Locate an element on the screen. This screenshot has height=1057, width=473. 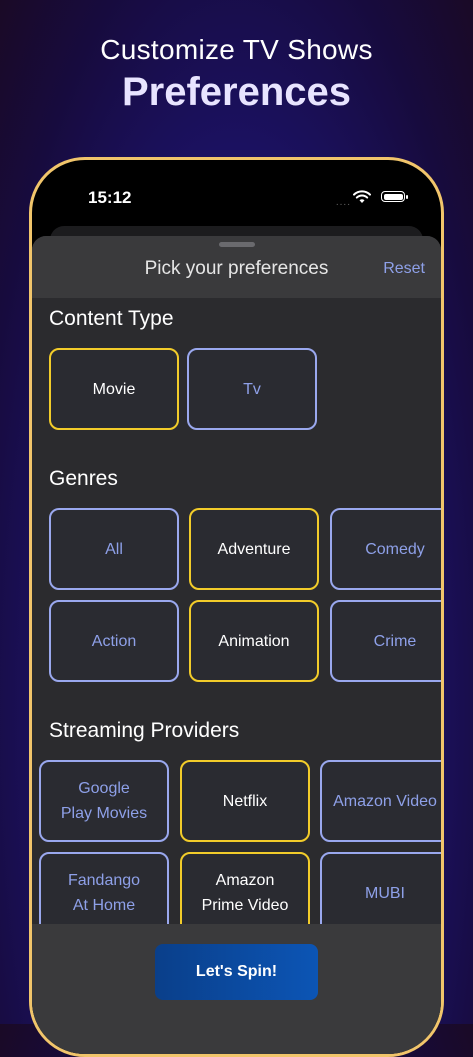
genres-heading: Genres is located at coordinates (83, 478).